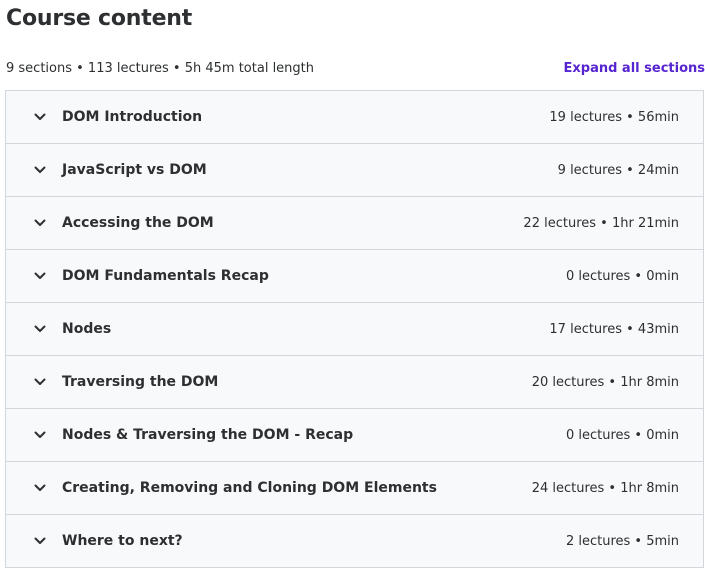 This screenshot has height=568, width=705. Describe the element at coordinates (622, 541) in the screenshot. I see `section-meta: 2 lectures • 5min` at that location.